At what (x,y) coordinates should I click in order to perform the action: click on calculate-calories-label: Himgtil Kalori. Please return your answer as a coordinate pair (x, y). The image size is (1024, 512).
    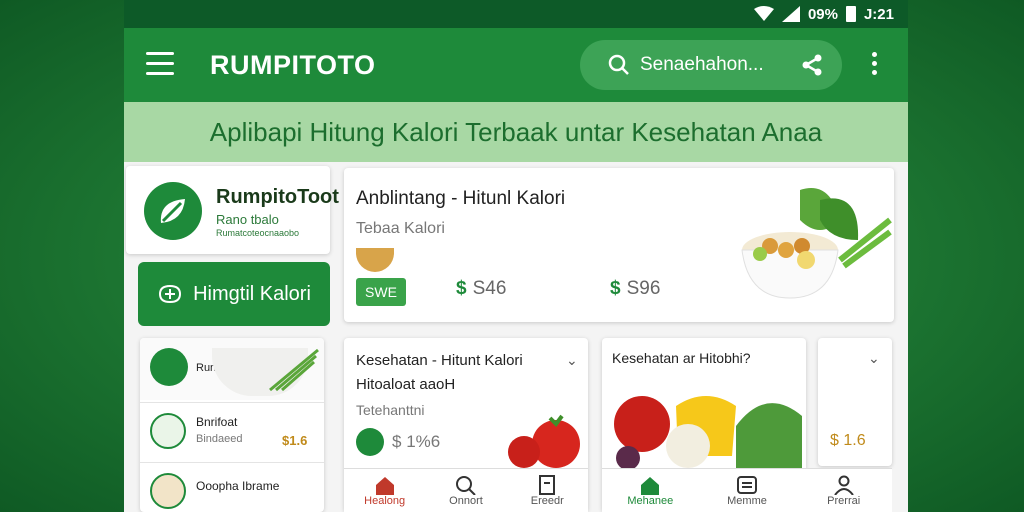
    Looking at the image, I should click on (252, 293).